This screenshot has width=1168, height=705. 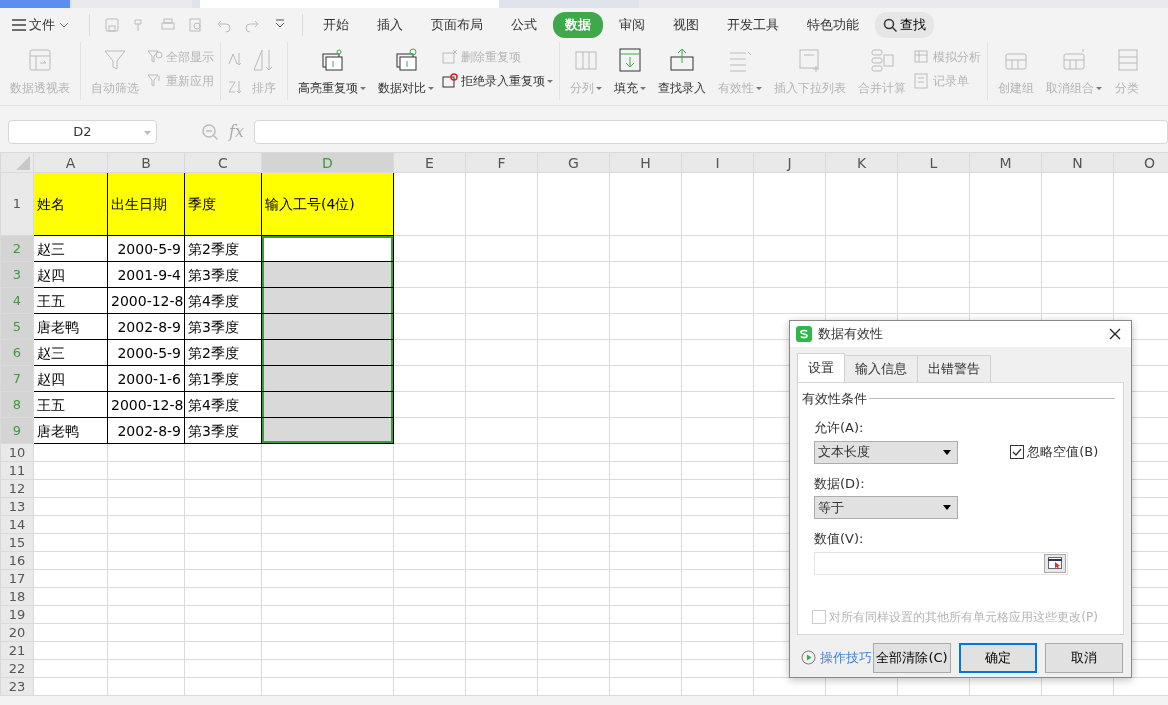 What do you see at coordinates (70, 162) in the screenshot?
I see `column-header: A` at bounding box center [70, 162].